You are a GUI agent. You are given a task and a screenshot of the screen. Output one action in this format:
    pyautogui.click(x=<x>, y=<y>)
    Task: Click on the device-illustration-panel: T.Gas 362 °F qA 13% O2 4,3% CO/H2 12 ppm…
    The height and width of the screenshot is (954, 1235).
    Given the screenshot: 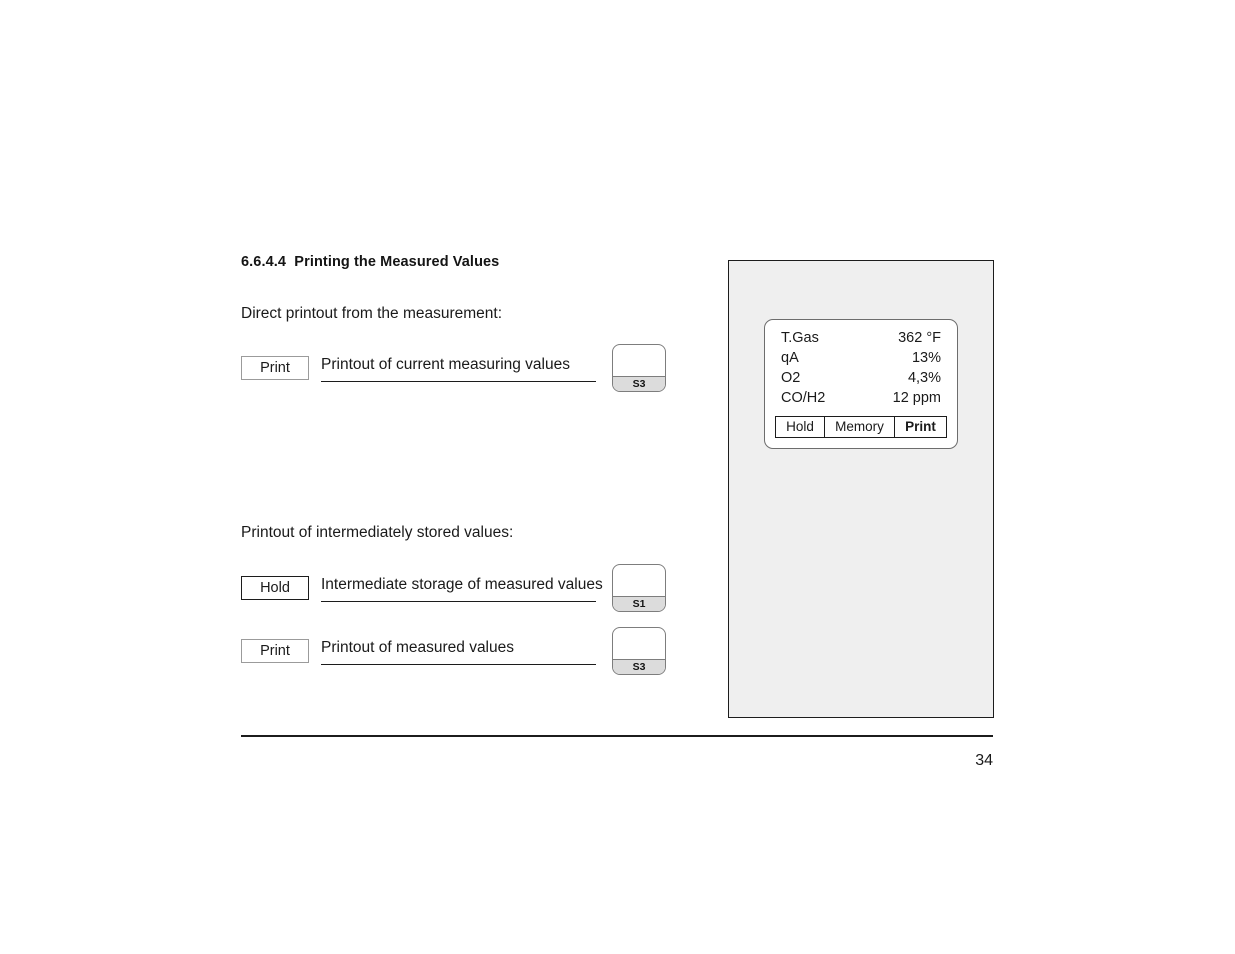 What is the action you would take?
    pyautogui.click(x=861, y=489)
    